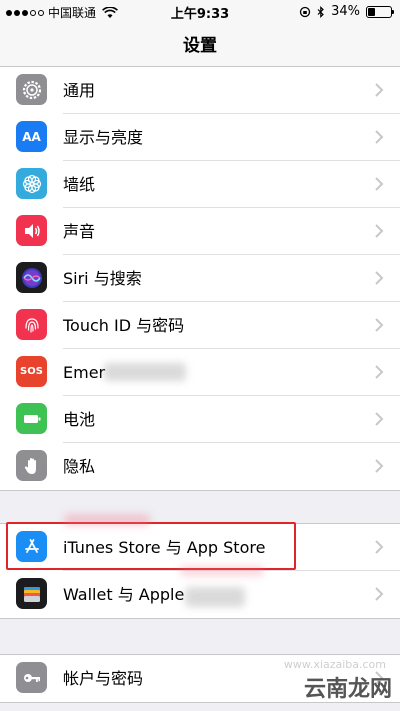 This screenshot has width=400, height=711. I want to click on settings-row-sounds: 声音, so click(200, 231).